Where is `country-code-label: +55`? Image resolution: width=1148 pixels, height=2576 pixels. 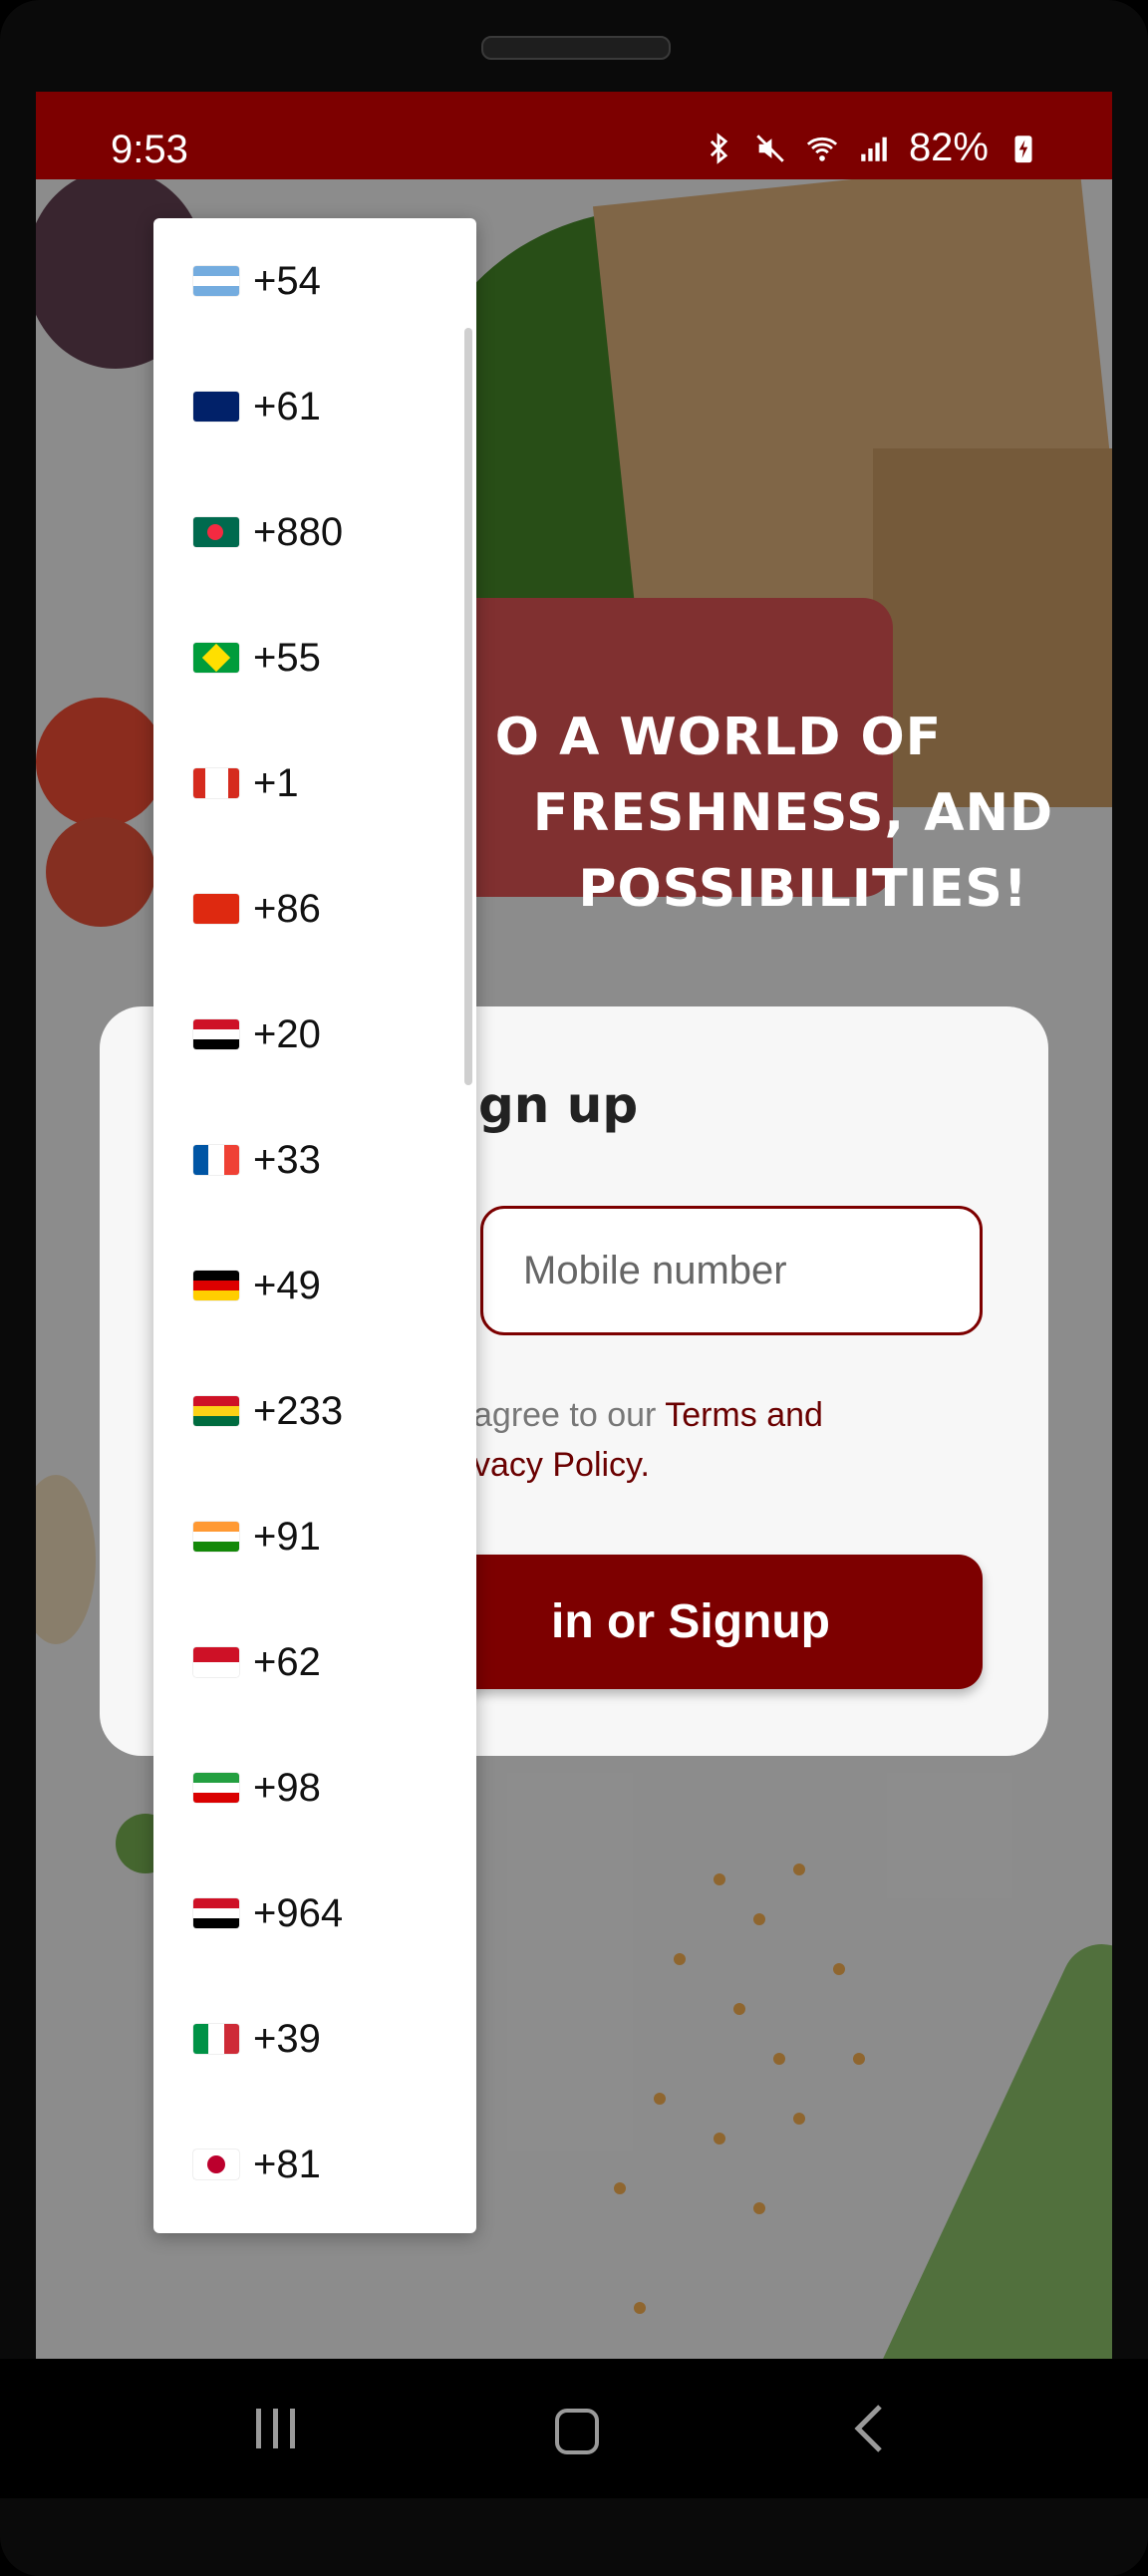
country-code-label: +55 is located at coordinates (287, 657).